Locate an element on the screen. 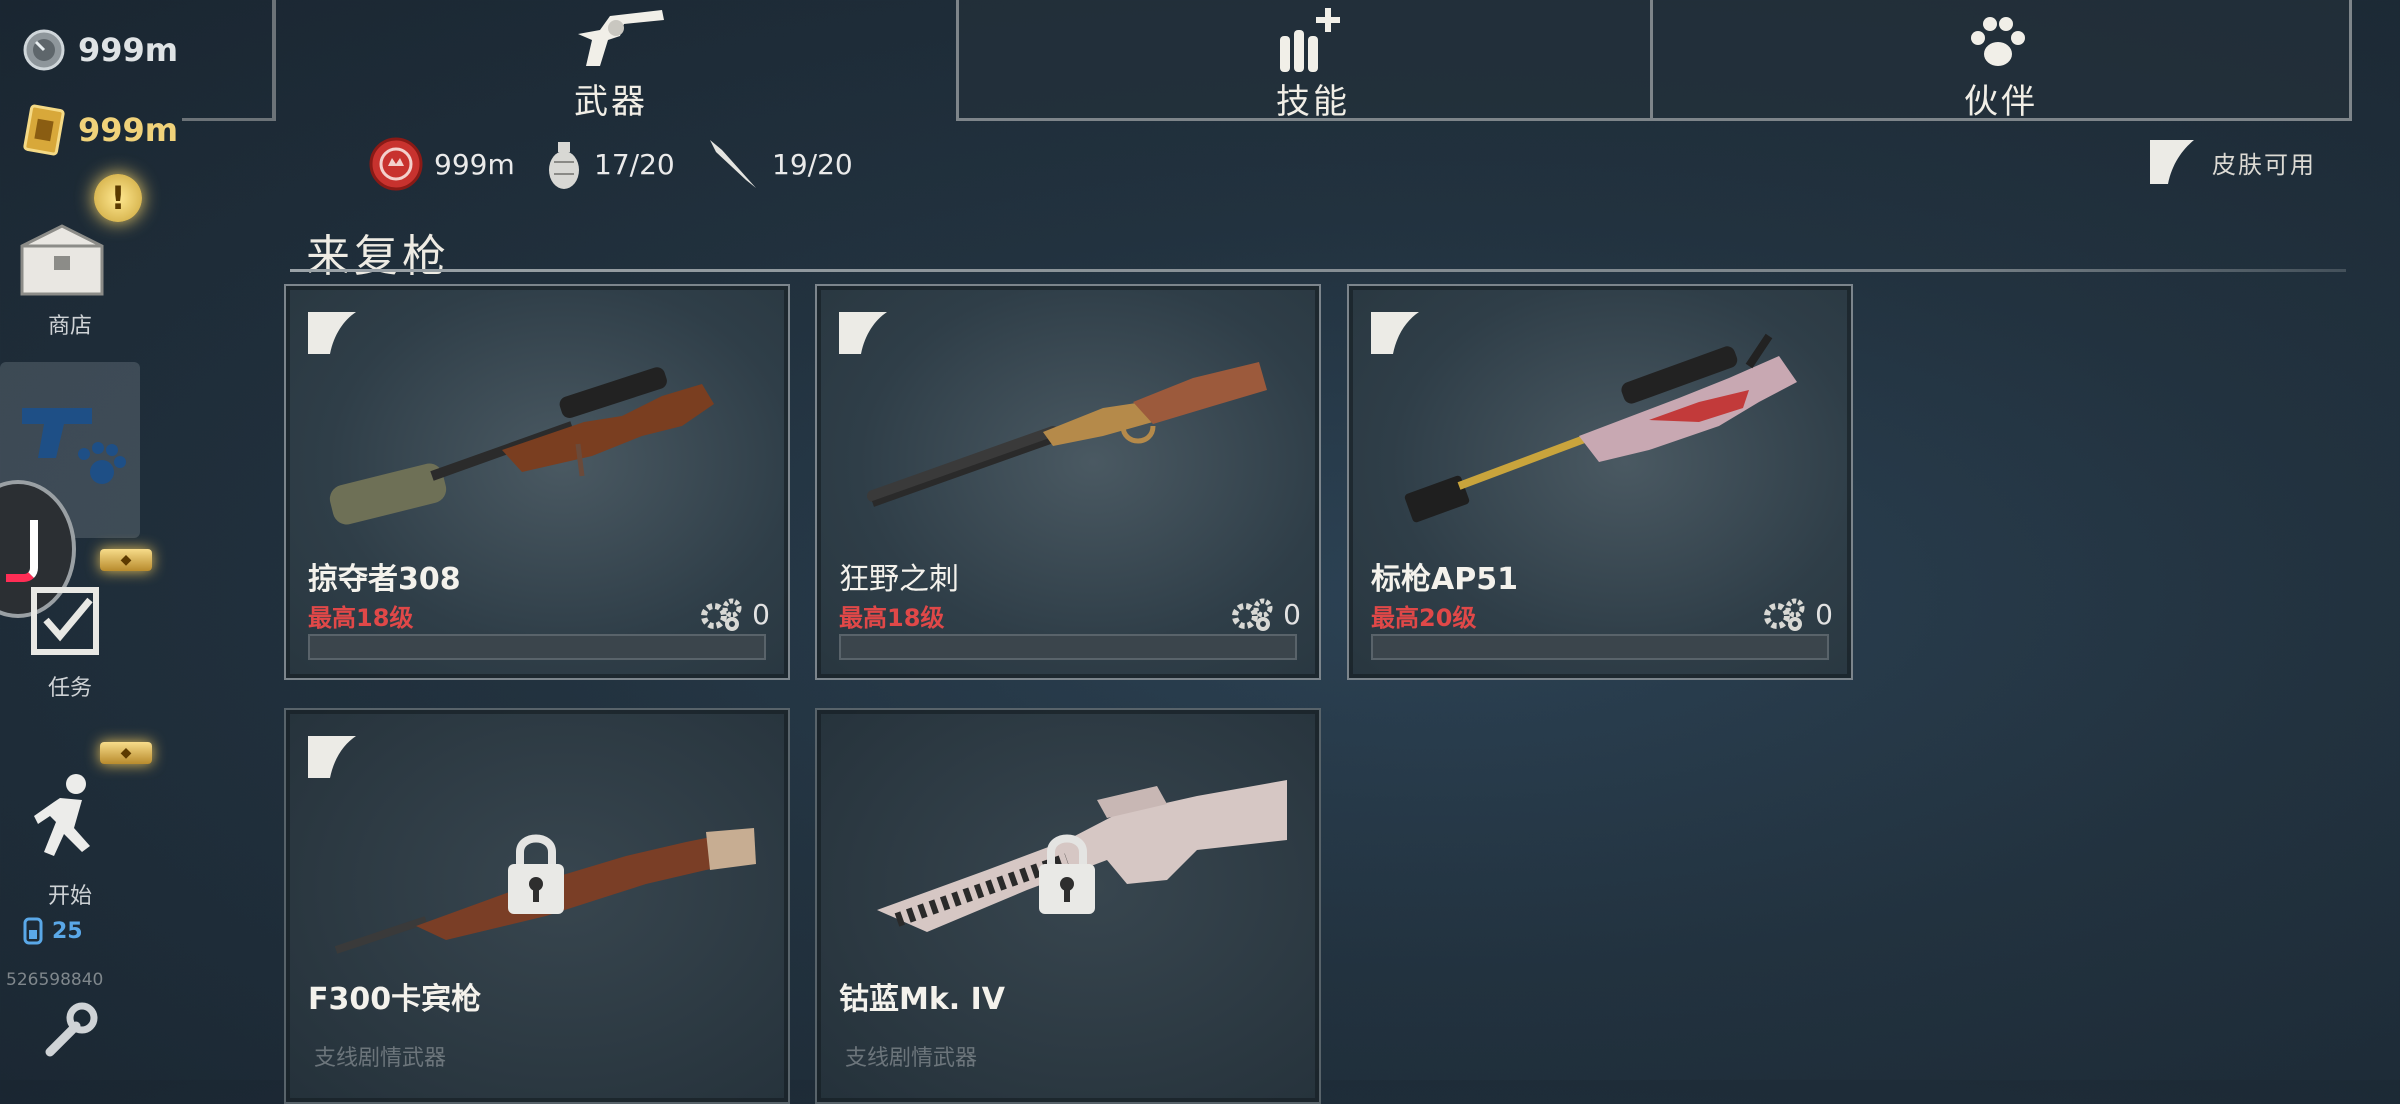 This screenshot has width=2400, height=1104. start-button is located at coordinates (69, 822).